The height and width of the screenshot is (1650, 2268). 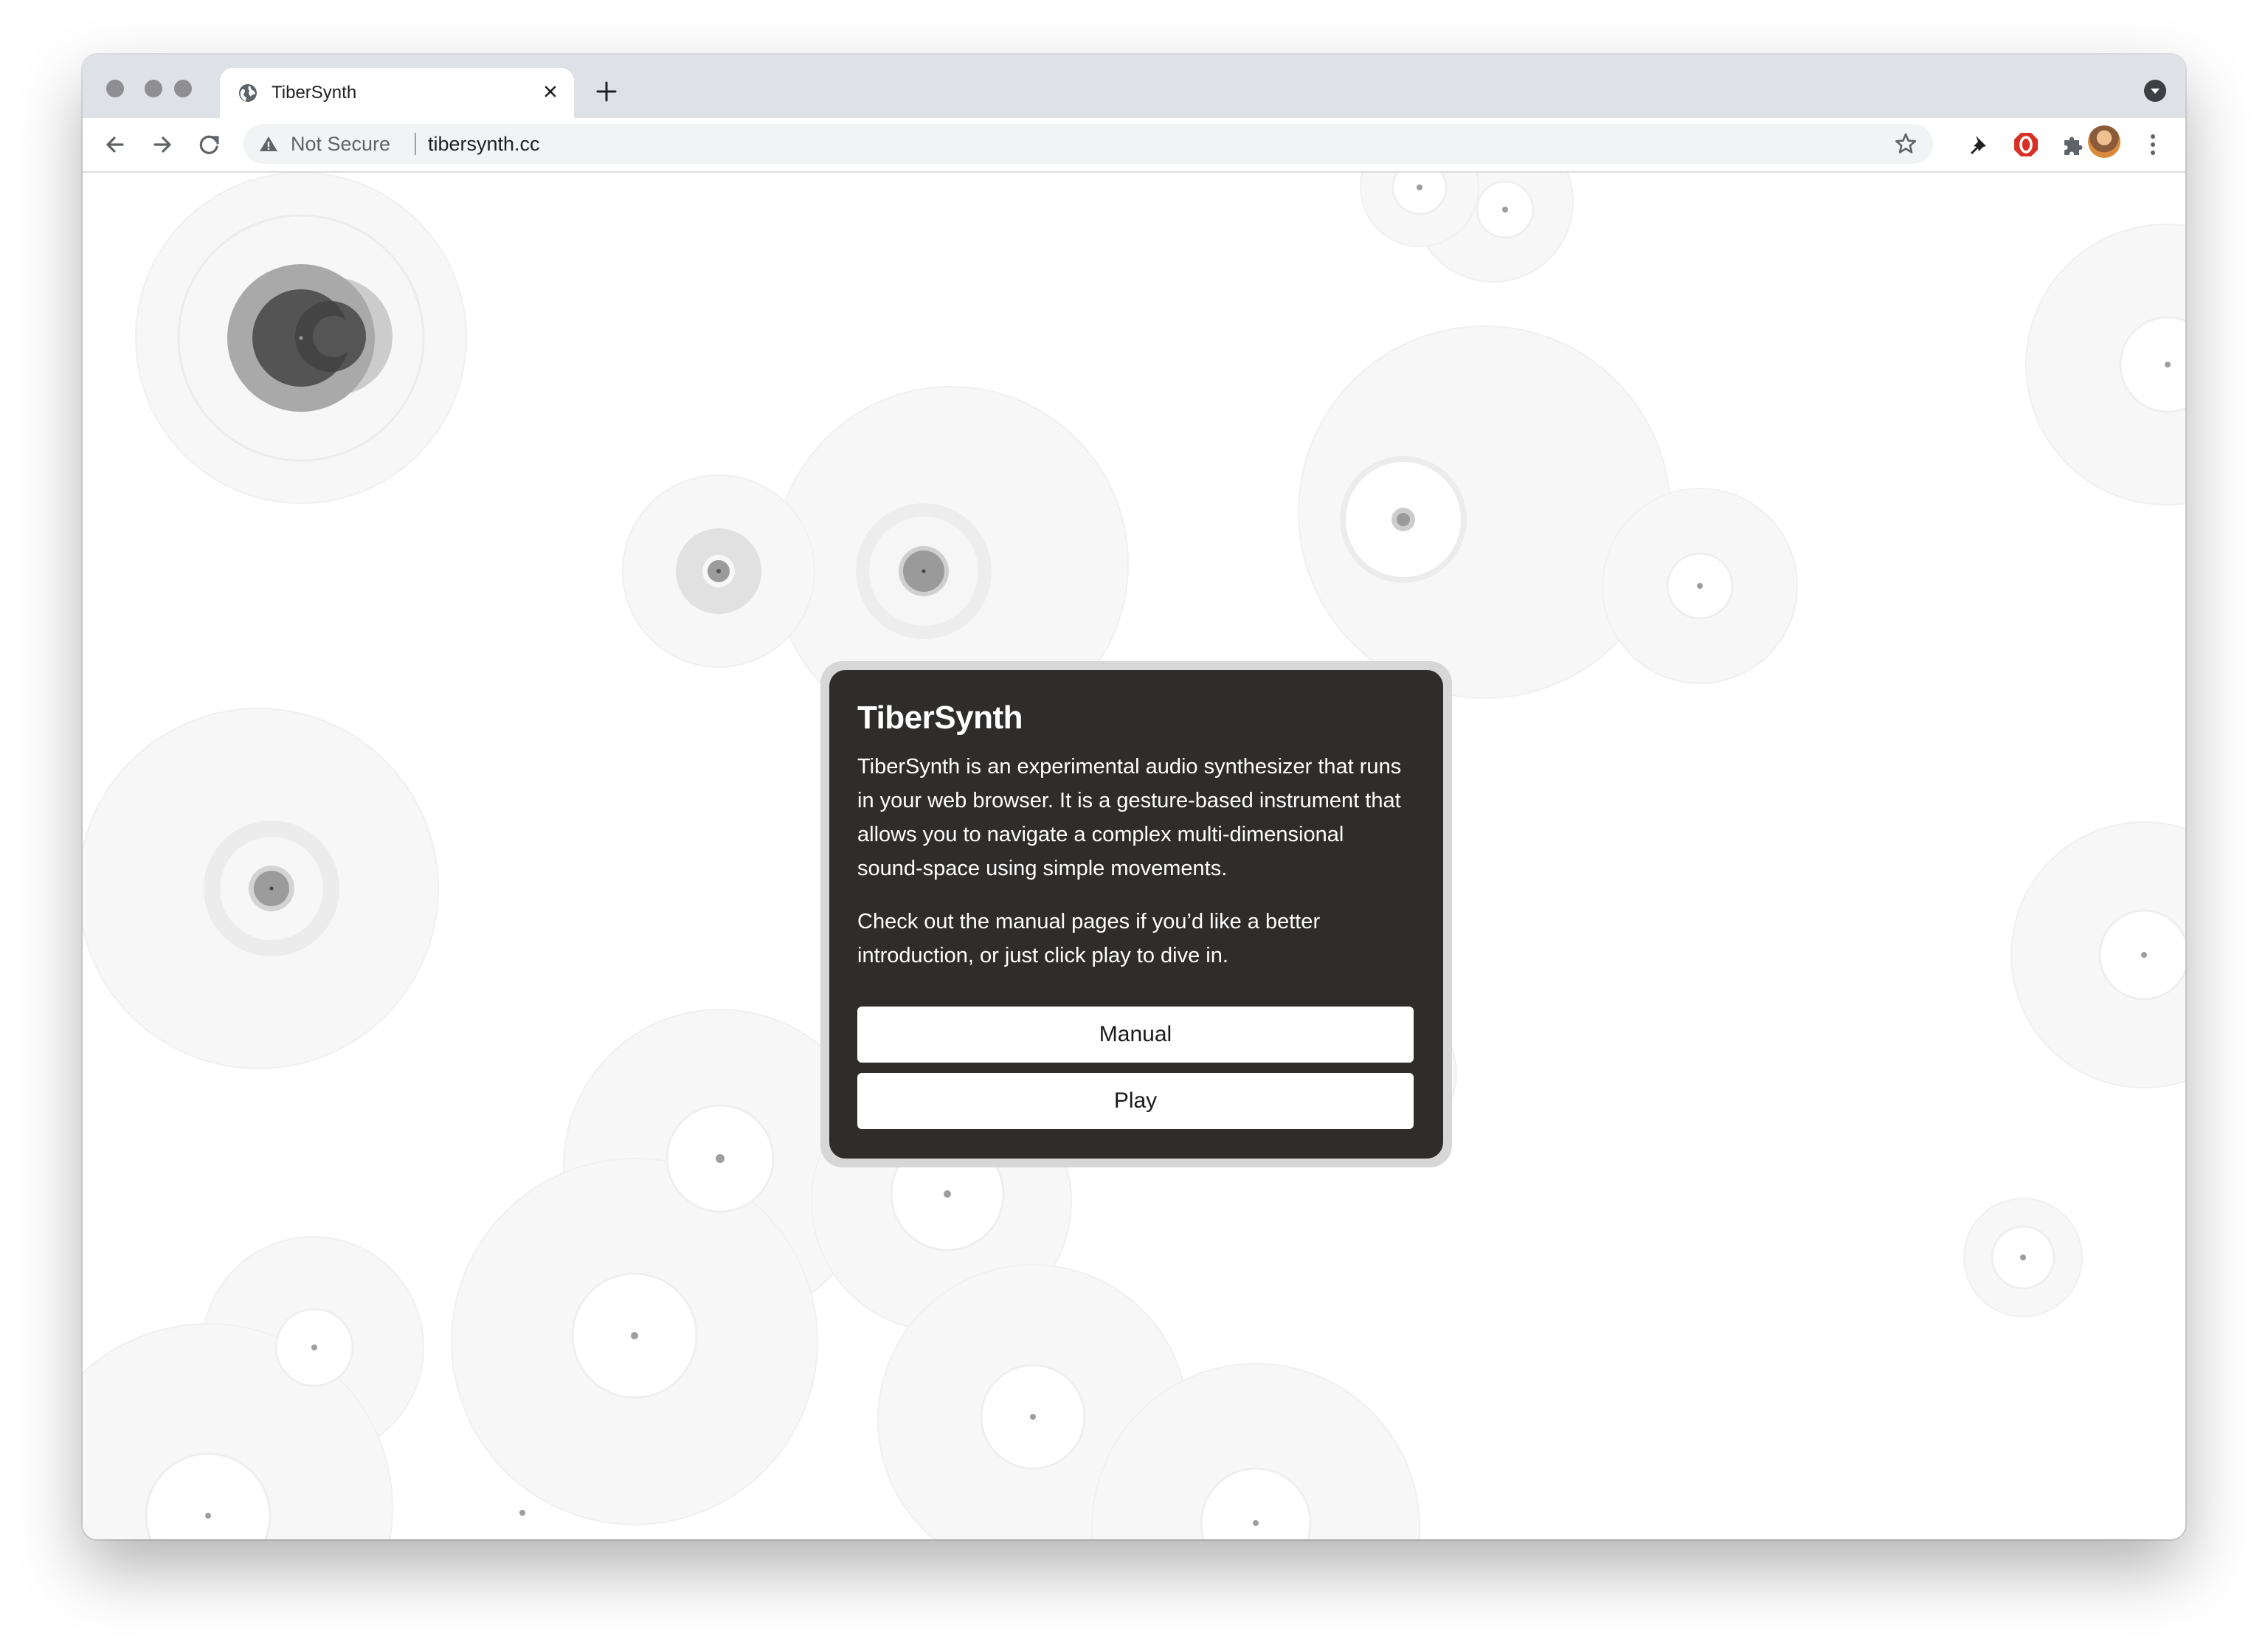 What do you see at coordinates (115, 145) in the screenshot?
I see `back-icon` at bounding box center [115, 145].